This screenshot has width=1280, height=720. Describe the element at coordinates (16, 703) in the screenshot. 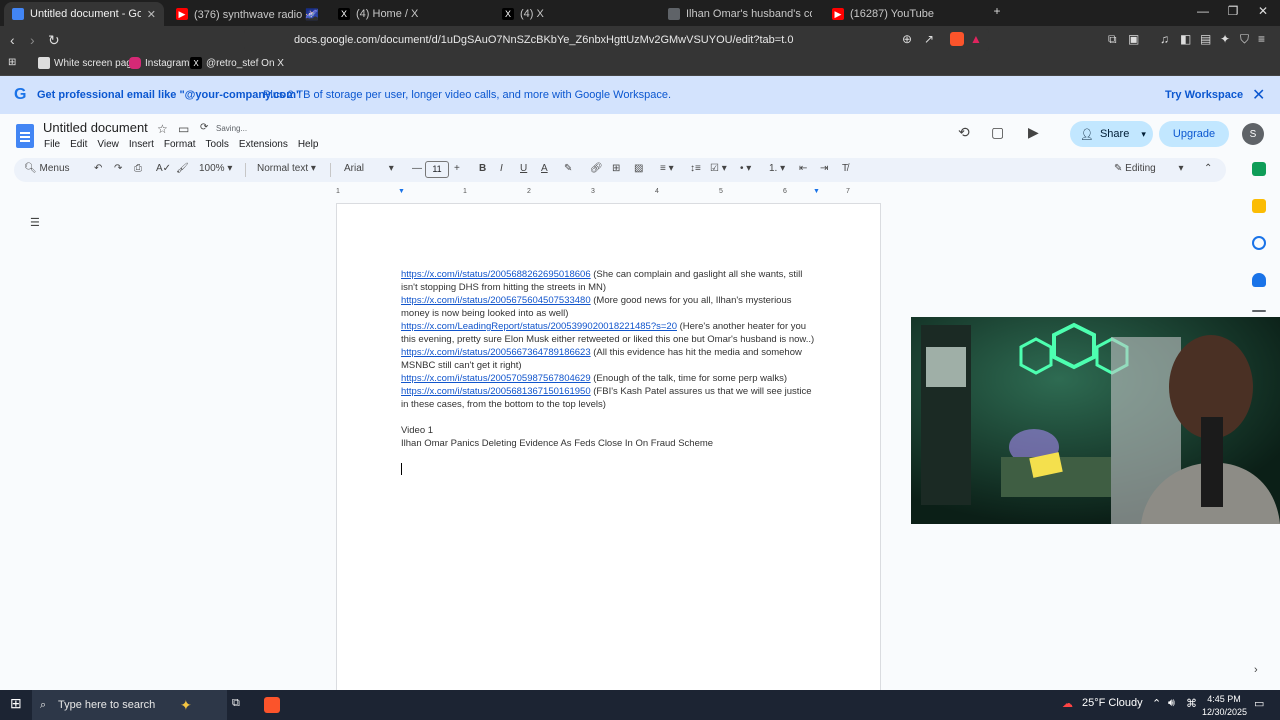

I see `windows-start-icon: ⊞` at that location.